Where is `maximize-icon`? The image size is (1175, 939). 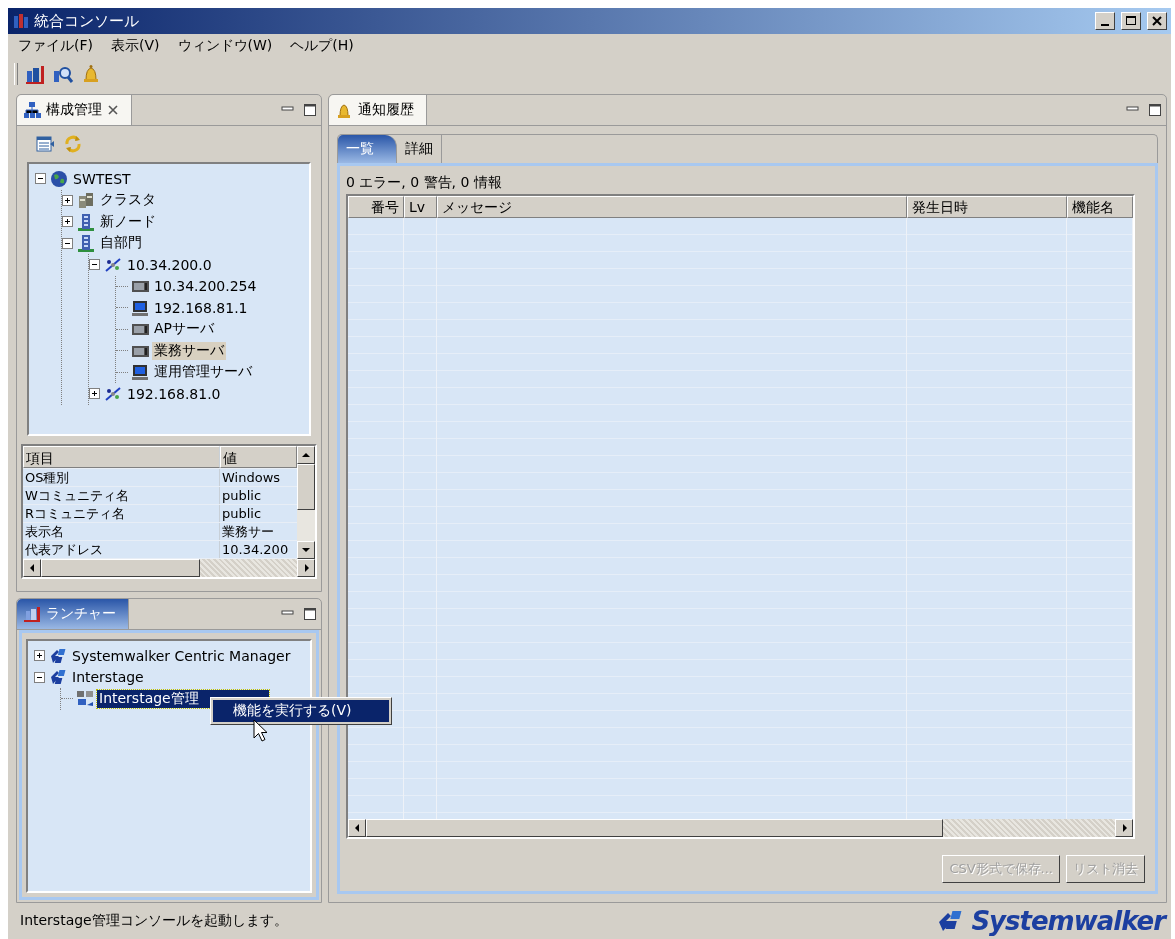 maximize-icon is located at coordinates (1131, 21).